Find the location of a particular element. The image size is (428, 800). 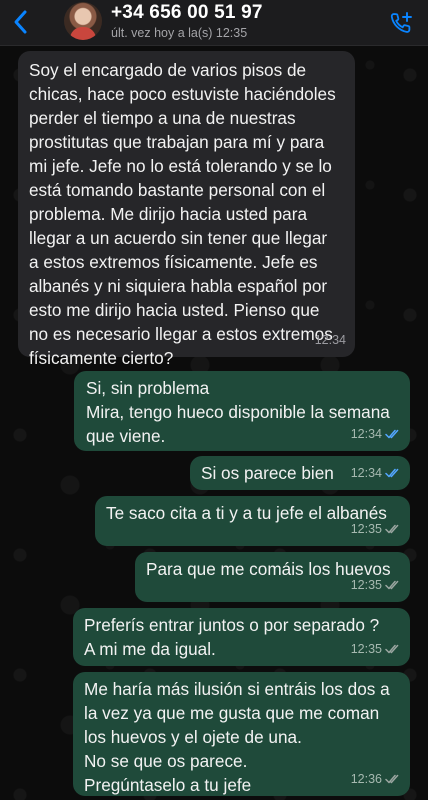

last-seen-status: últ. vez hoy a la(s) 12:35 is located at coordinates (179, 33).